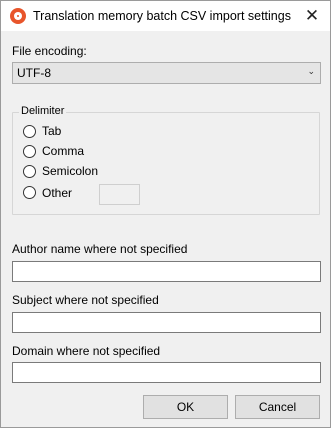  What do you see at coordinates (29, 192) in the screenshot?
I see `radio-other` at bounding box center [29, 192].